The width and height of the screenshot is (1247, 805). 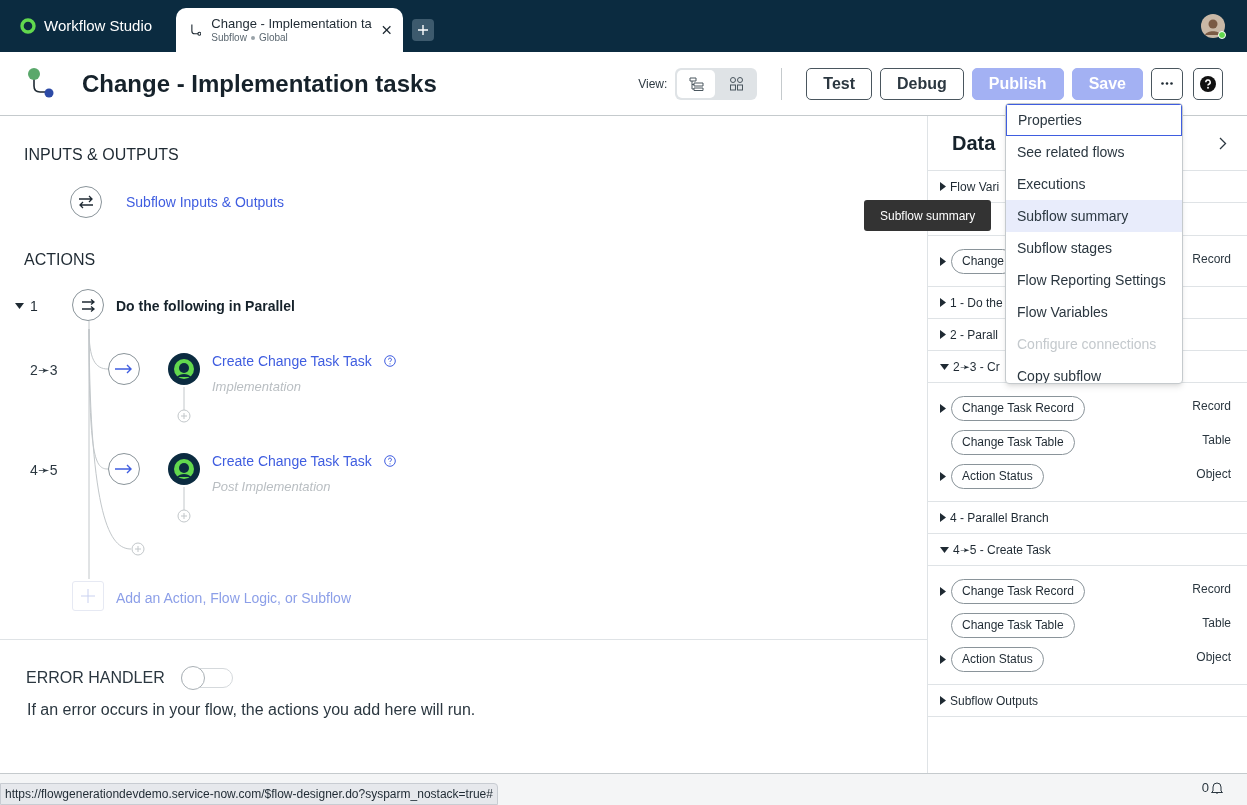 What do you see at coordinates (95, 678) in the screenshot?
I see `error-handler-heading: ERROR HANDLER` at bounding box center [95, 678].